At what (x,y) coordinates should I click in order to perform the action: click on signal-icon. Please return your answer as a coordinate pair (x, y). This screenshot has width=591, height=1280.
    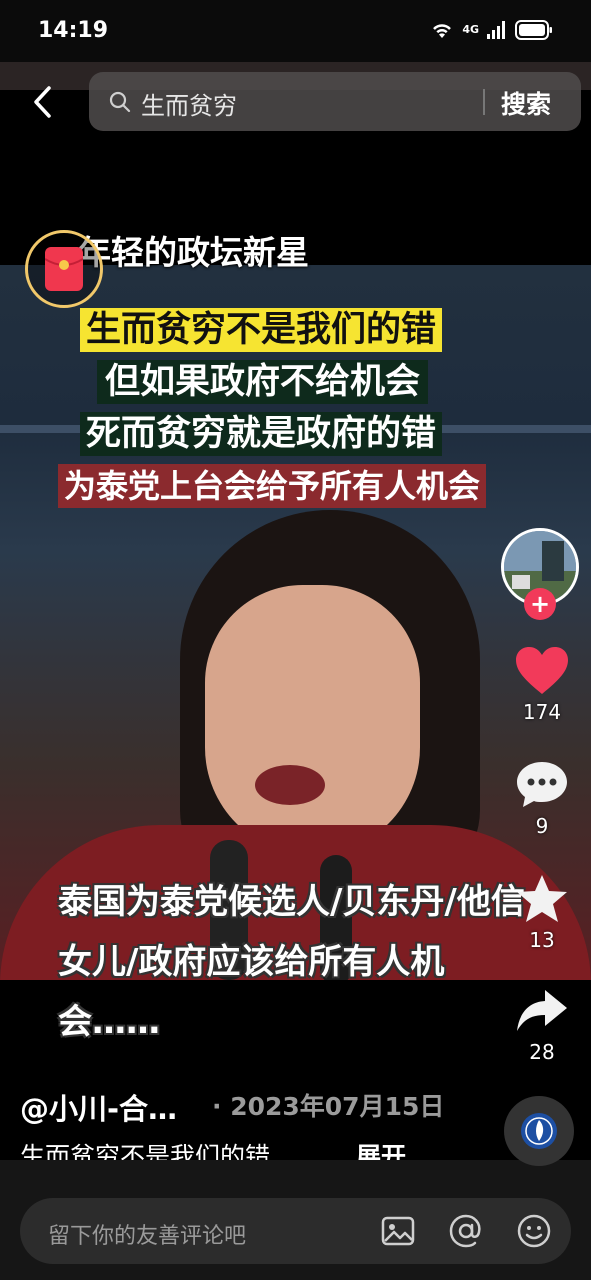
    Looking at the image, I should click on (496, 30).